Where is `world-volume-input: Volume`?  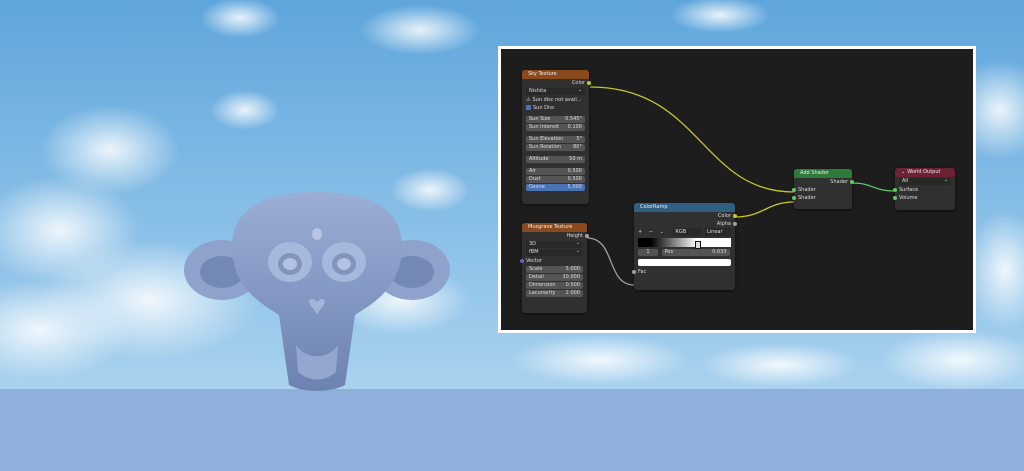
world-volume-input: Volume is located at coordinates (924, 198).